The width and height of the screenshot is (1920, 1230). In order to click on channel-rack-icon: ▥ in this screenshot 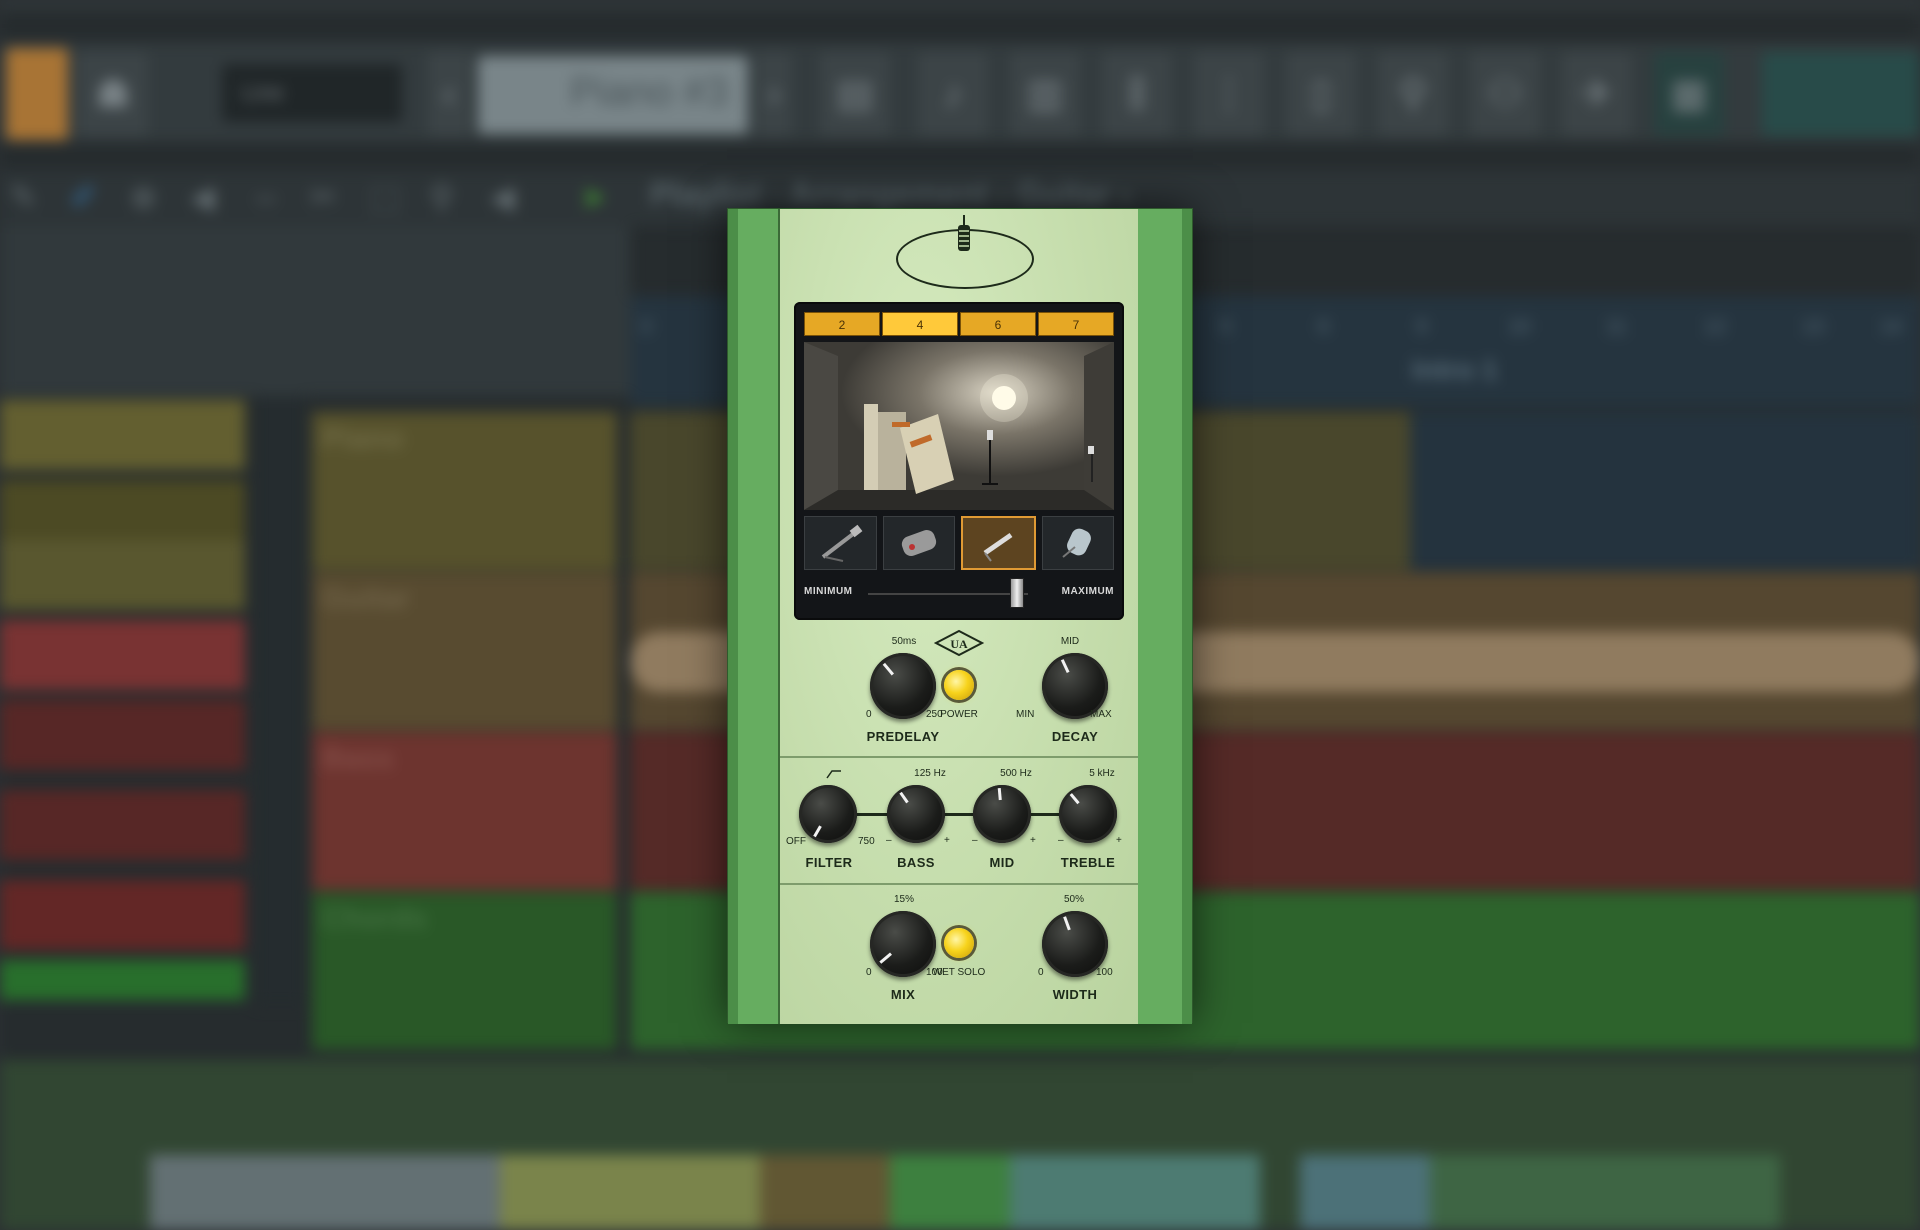, I will do `click(1045, 94)`.